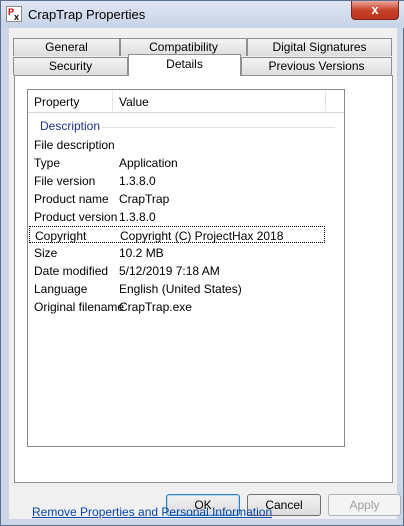 This screenshot has width=404, height=526. Describe the element at coordinates (14, 14) in the screenshot. I see `app-icon: Px` at that location.